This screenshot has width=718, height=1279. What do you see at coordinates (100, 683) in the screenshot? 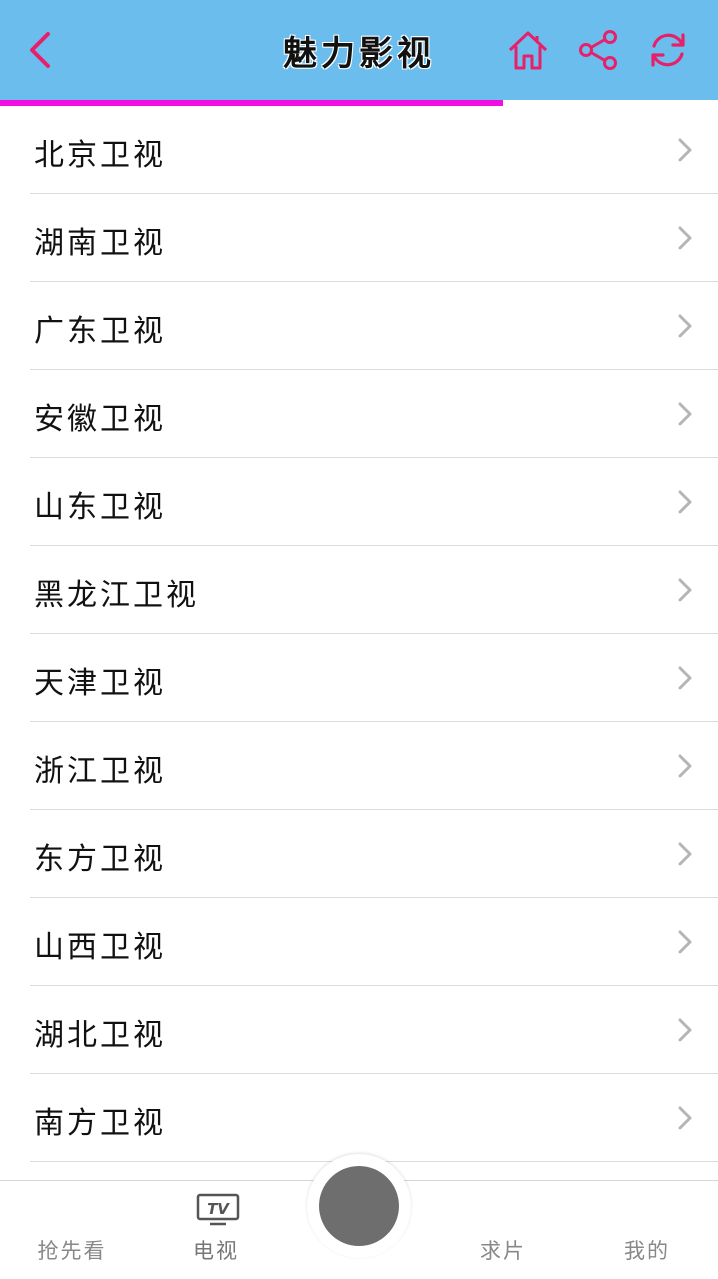
I see `channel-name: 天津卫视` at bounding box center [100, 683].